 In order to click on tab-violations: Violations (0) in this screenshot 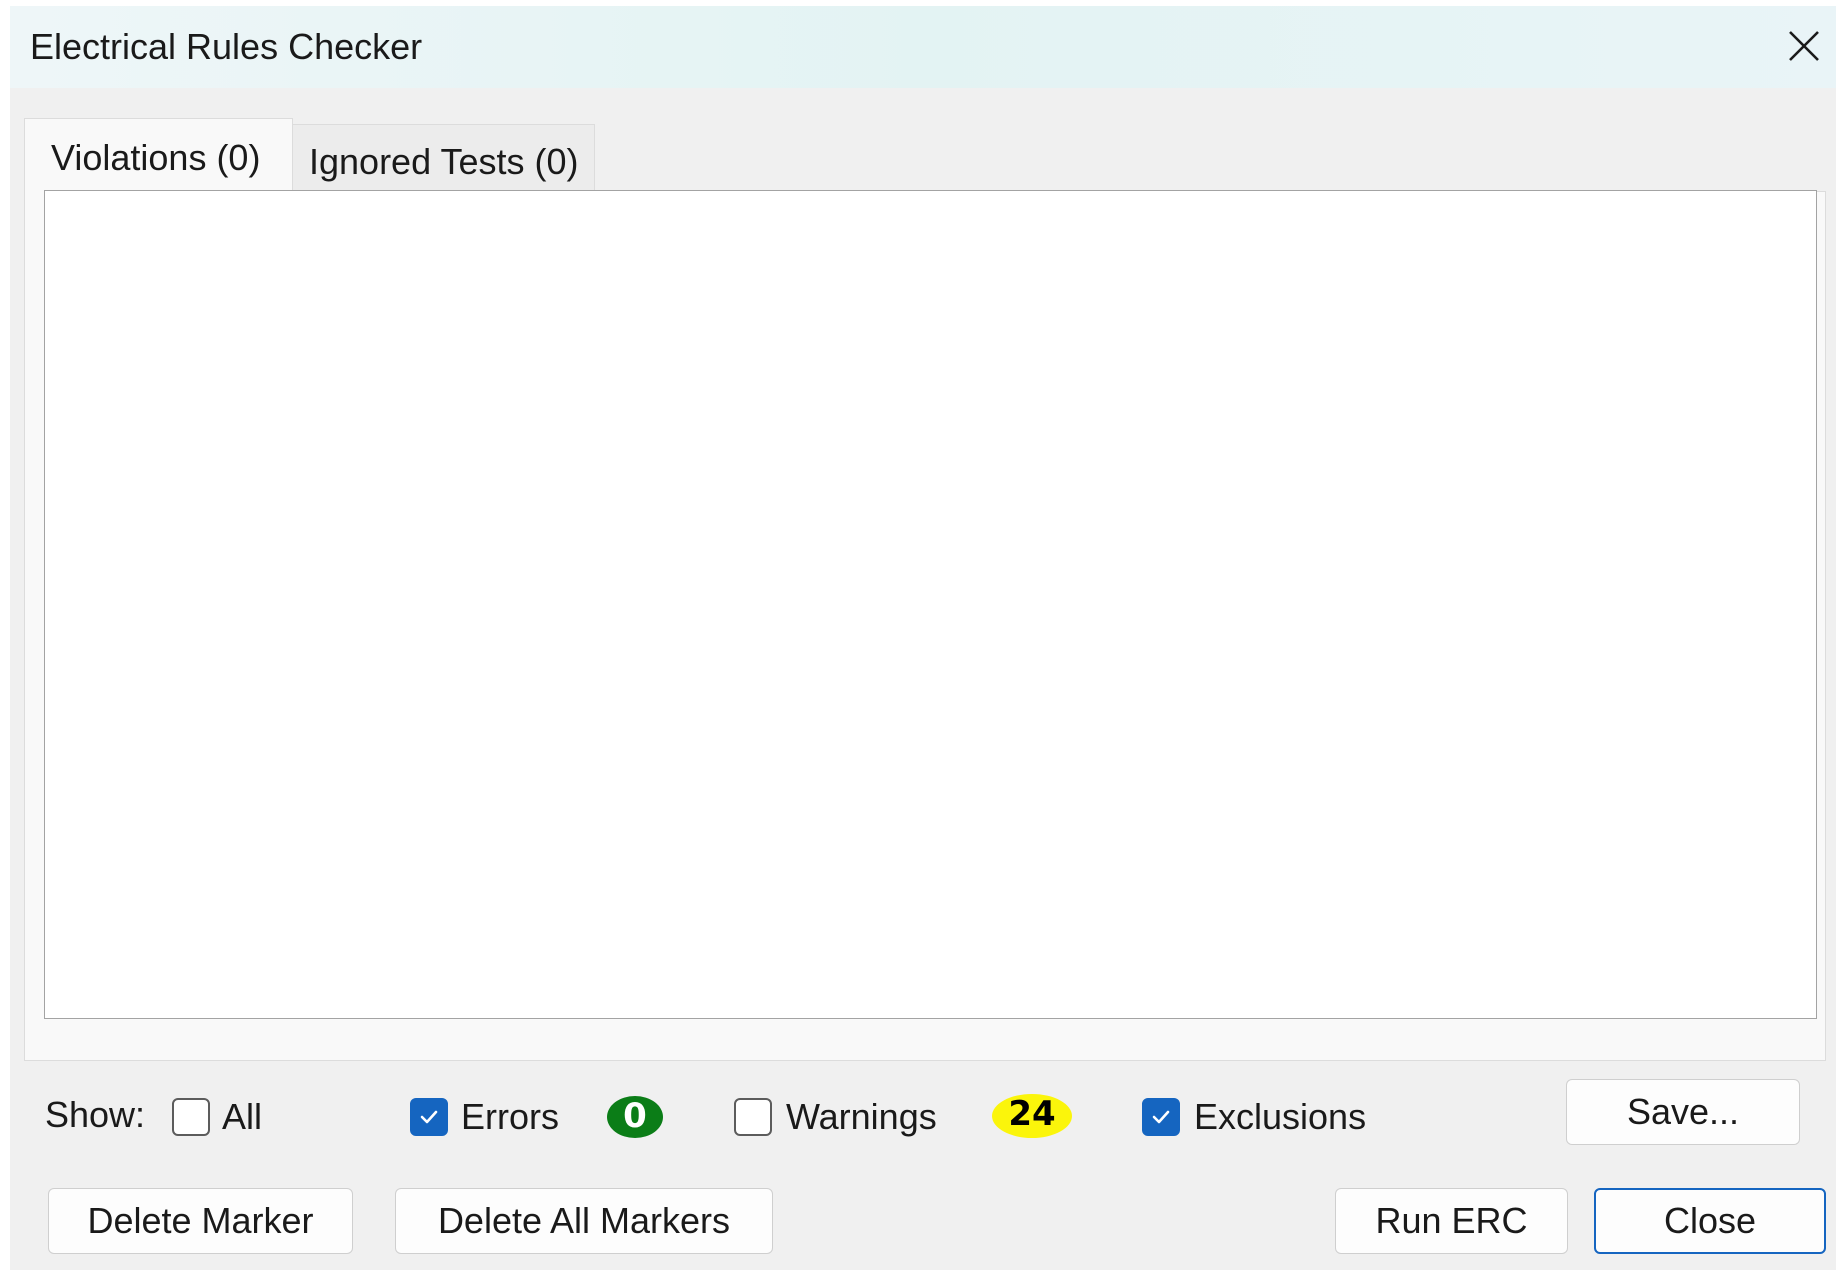, I will do `click(158, 158)`.